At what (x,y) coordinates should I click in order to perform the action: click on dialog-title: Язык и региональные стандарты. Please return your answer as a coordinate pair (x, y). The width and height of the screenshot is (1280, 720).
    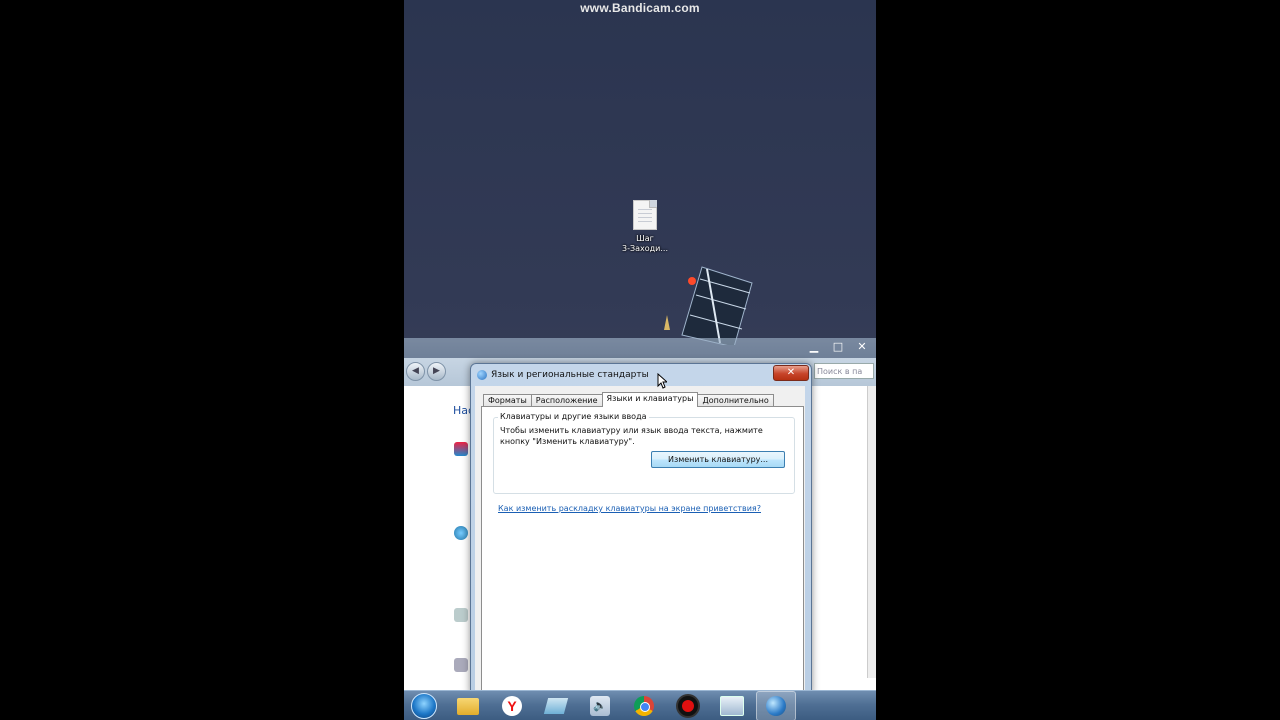
    Looking at the image, I should click on (570, 375).